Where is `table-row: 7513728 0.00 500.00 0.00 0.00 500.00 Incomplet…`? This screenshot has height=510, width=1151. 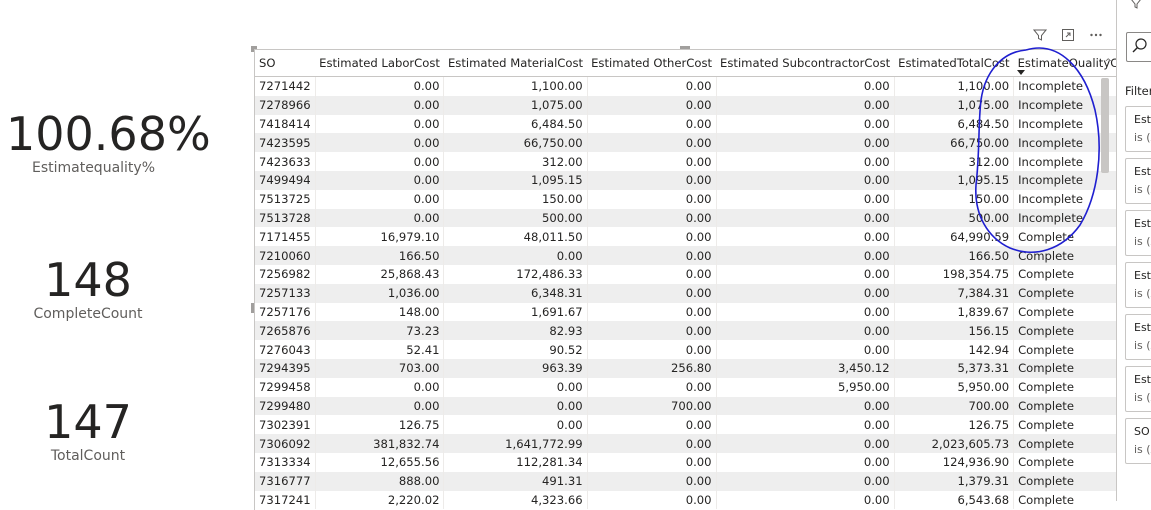 table-row: 7513728 0.00 500.00 0.00 0.00 500.00 Incomplet… is located at coordinates (685, 218).